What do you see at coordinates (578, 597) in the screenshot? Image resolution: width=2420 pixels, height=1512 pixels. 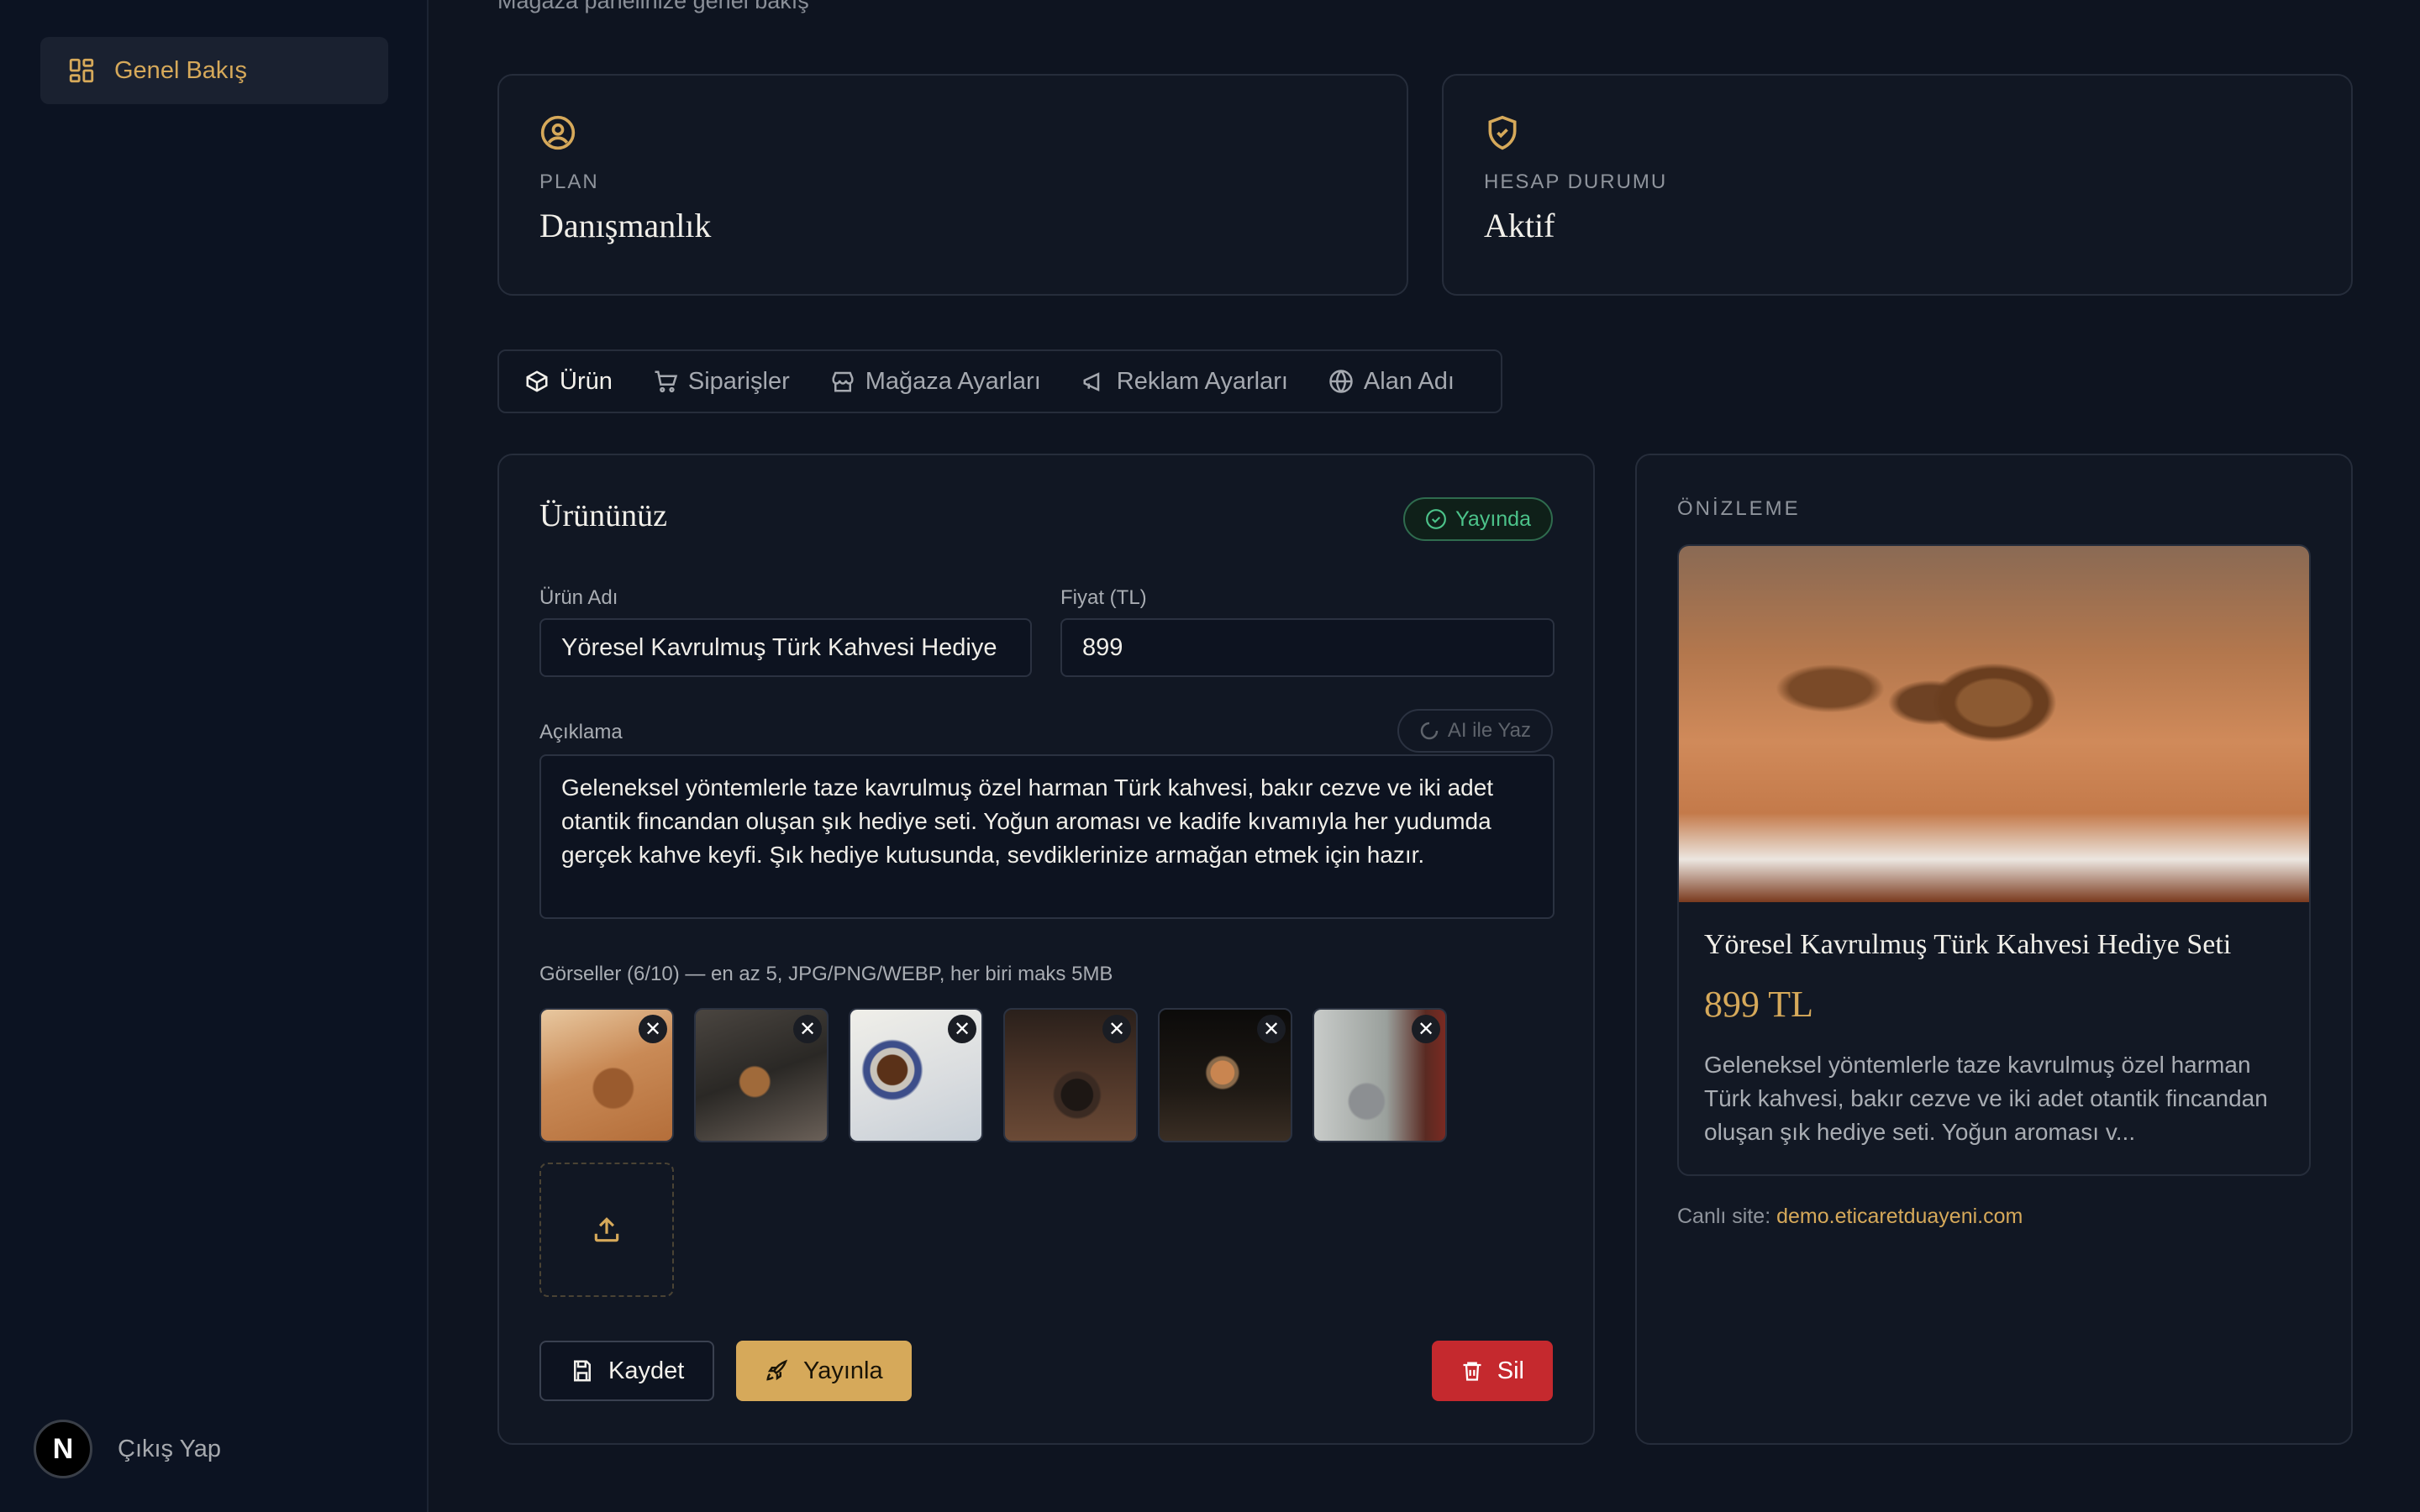 I see `product-name-label: Ürün Adı` at bounding box center [578, 597].